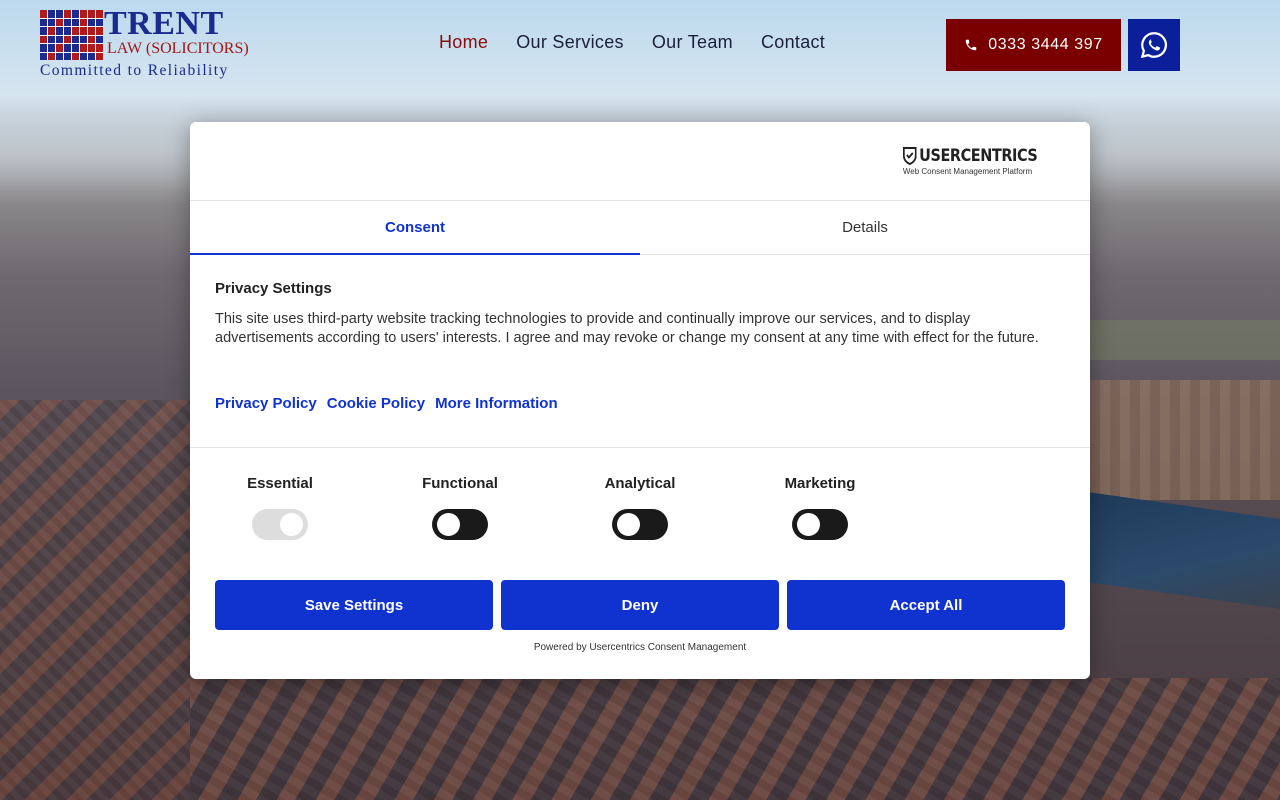  Describe the element at coordinates (967, 171) in the screenshot. I see `usercentrics-subtitle: Web Consent Management Platform` at that location.